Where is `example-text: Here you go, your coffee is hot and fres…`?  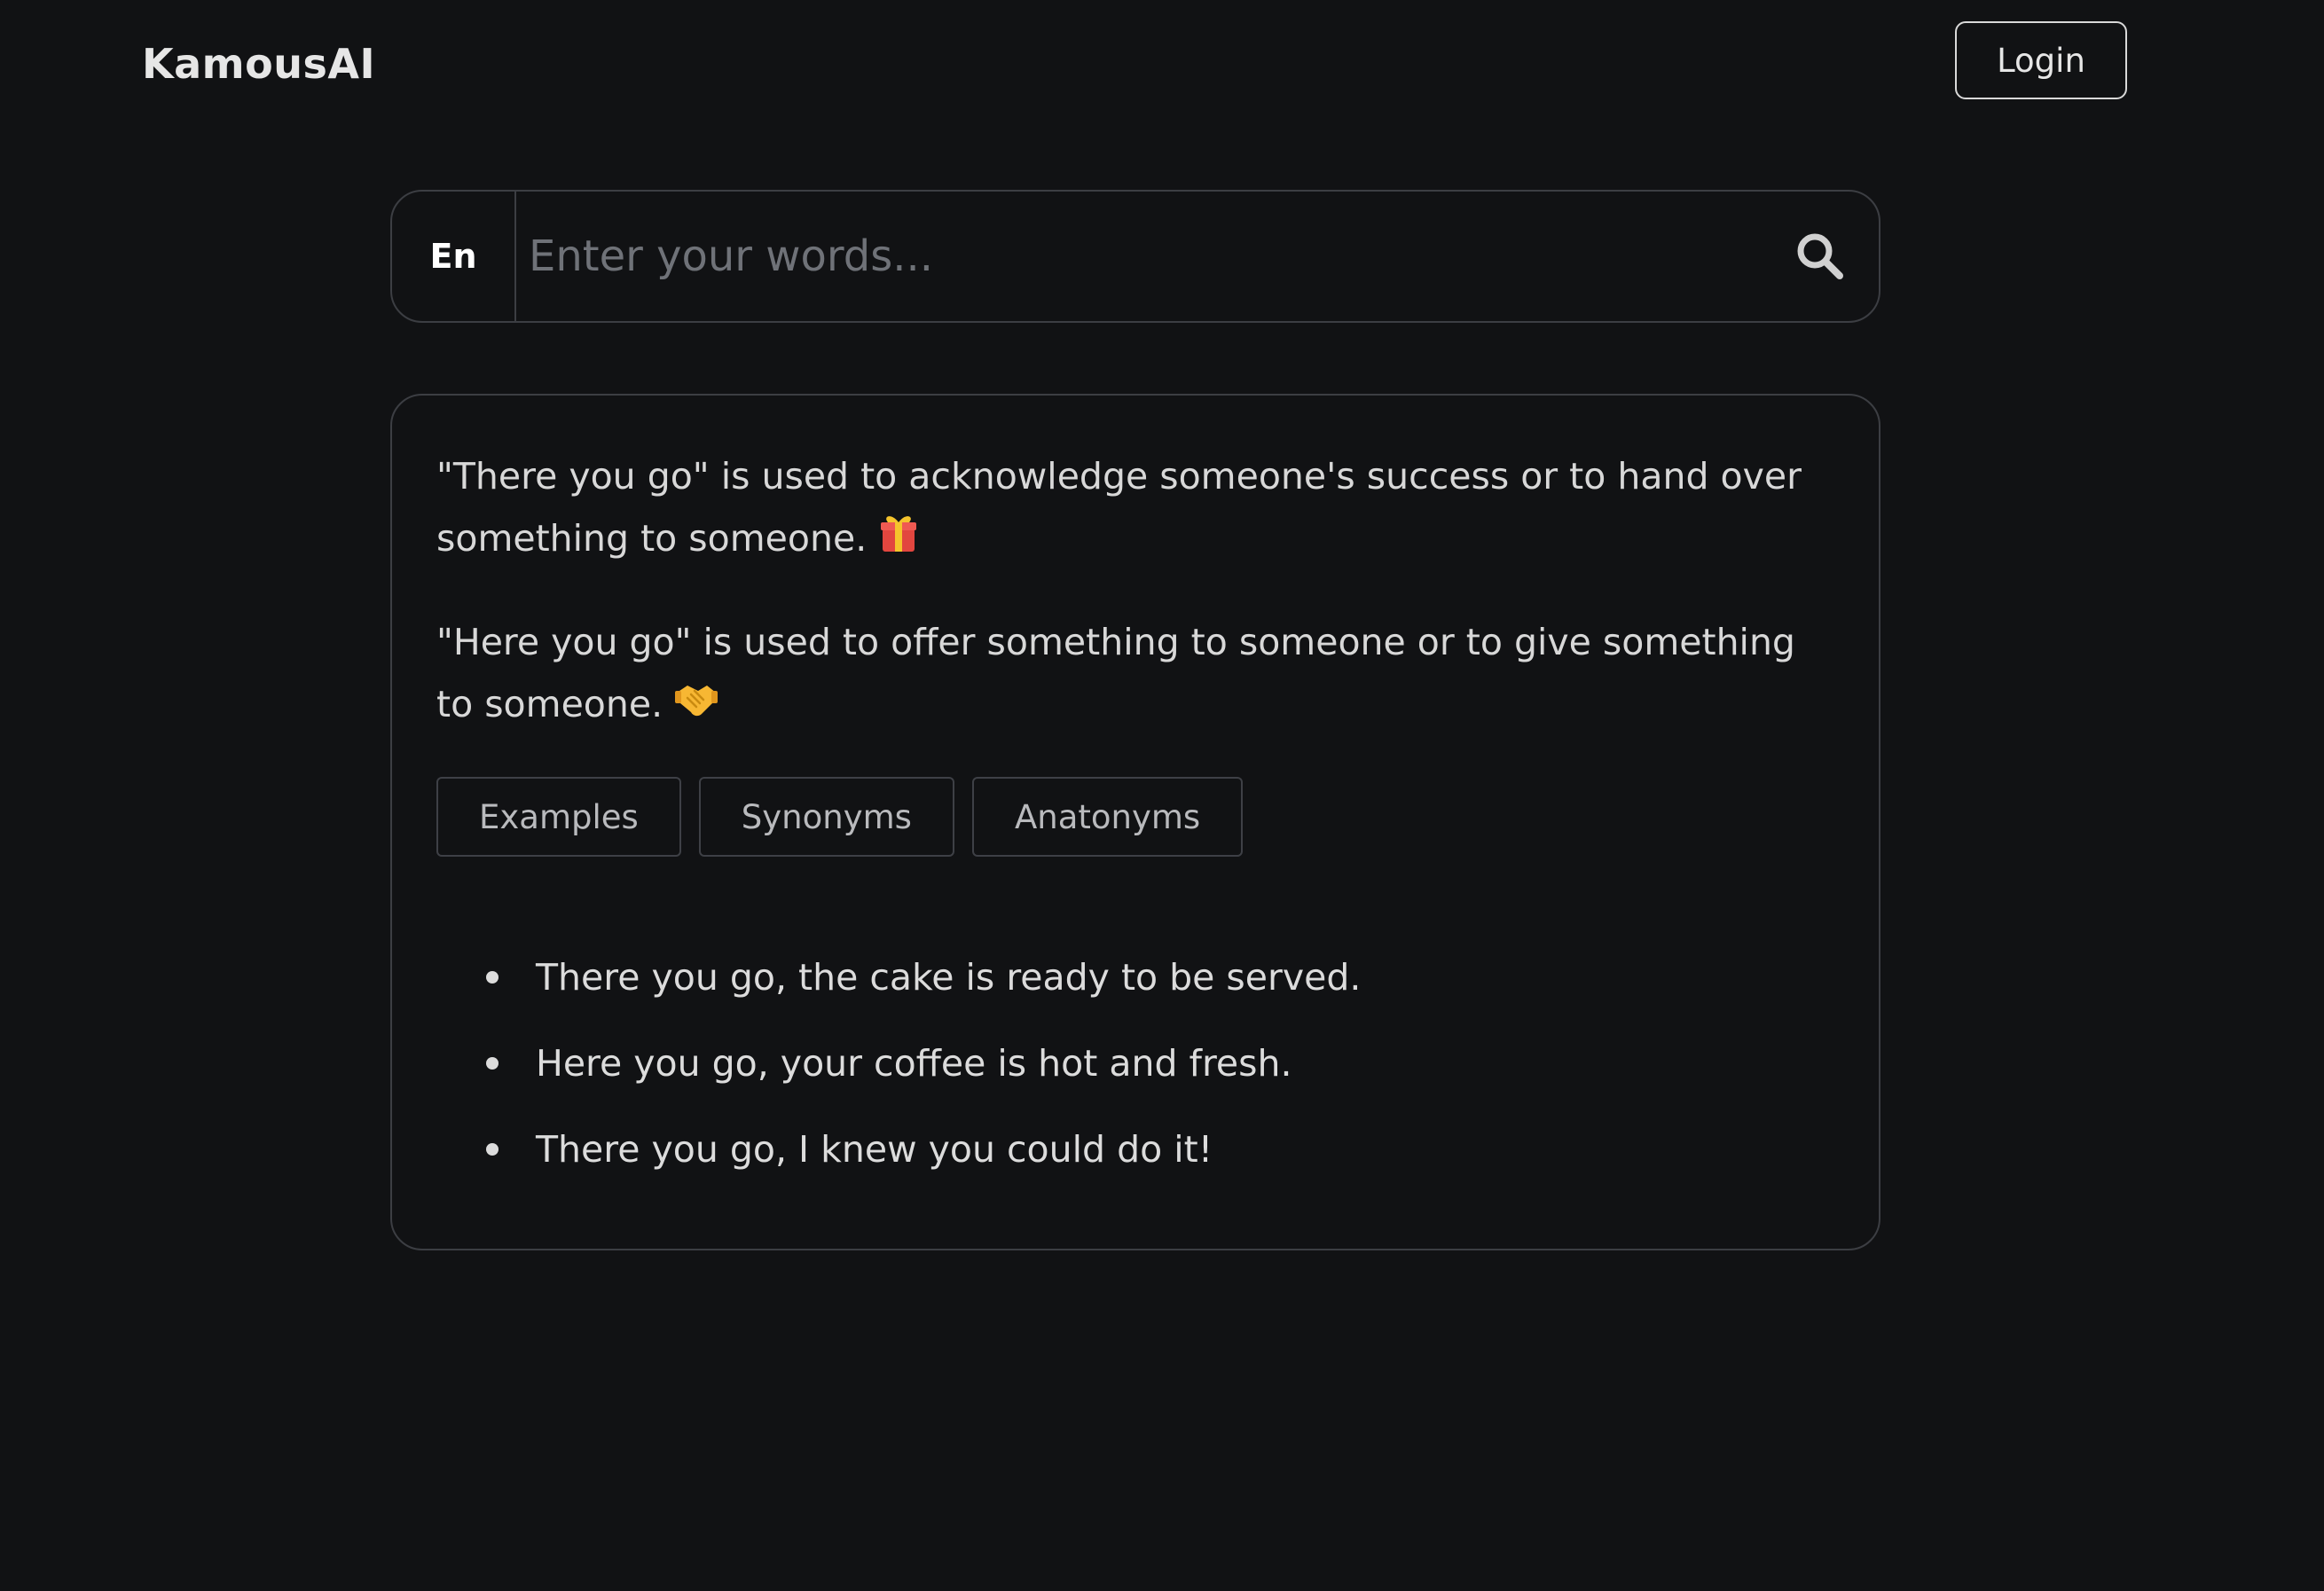
example-text: Here you go, your coffee is hot and fres… is located at coordinates (914, 1063).